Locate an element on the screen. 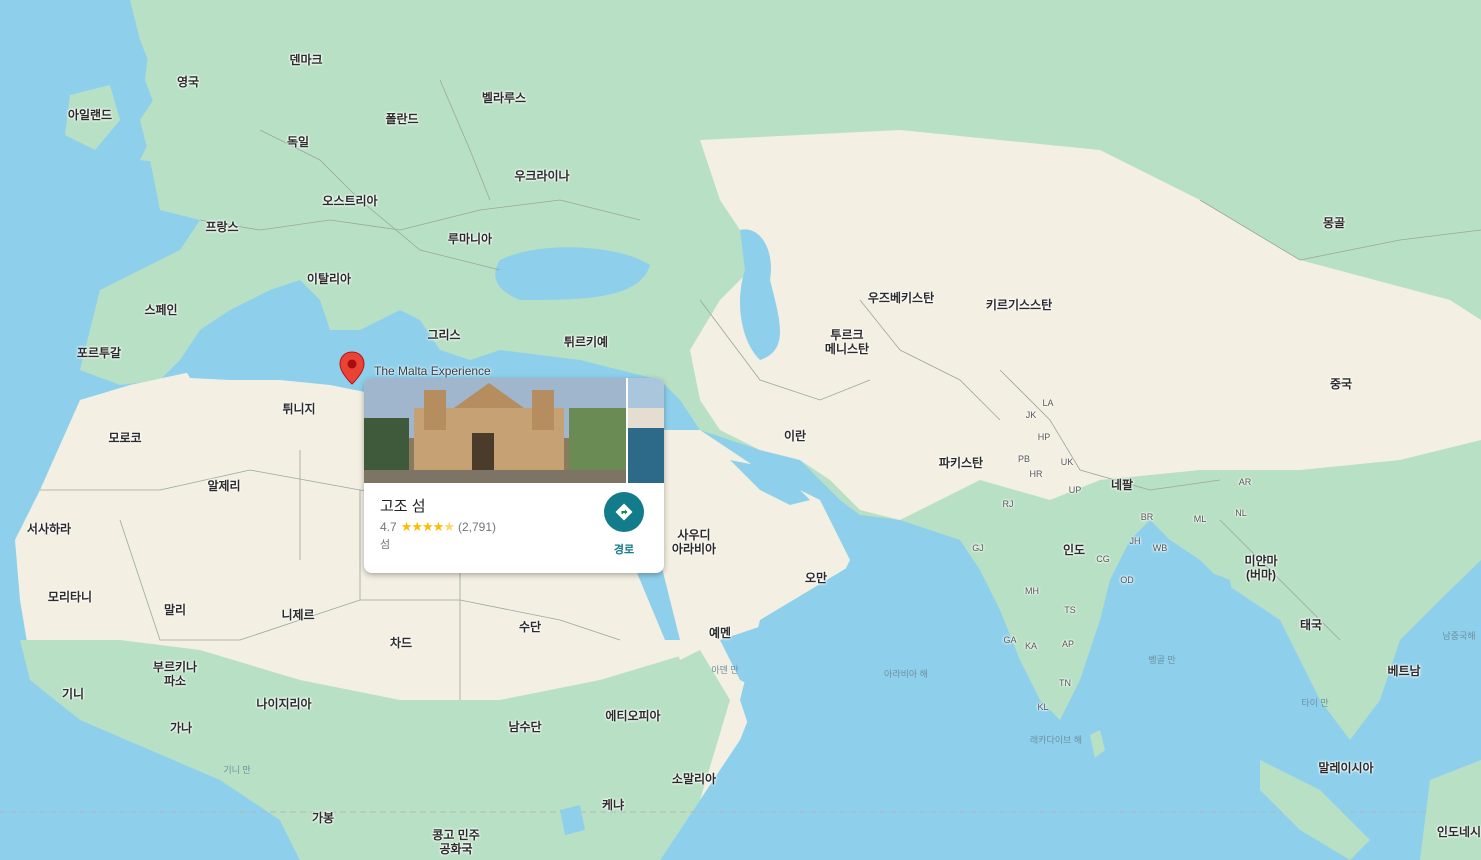  label-ghana: 가나 is located at coordinates (181, 728).